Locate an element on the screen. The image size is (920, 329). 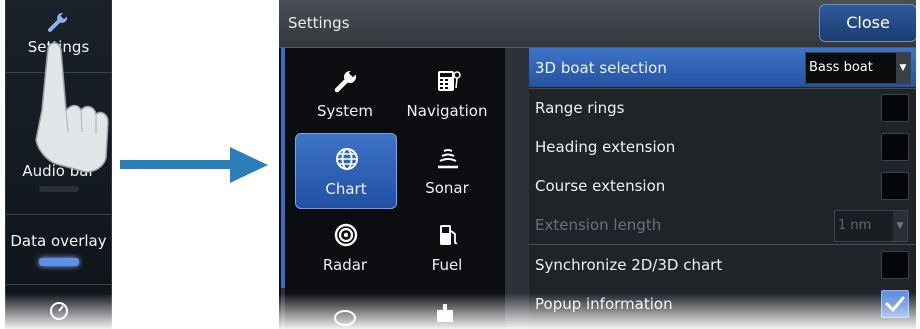
option-label: Course extension is located at coordinates (600, 186).